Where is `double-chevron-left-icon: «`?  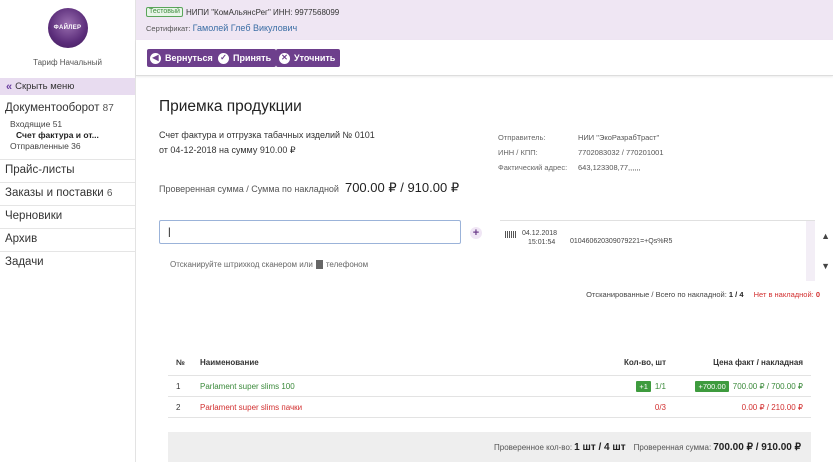 double-chevron-left-icon: « is located at coordinates (9, 86).